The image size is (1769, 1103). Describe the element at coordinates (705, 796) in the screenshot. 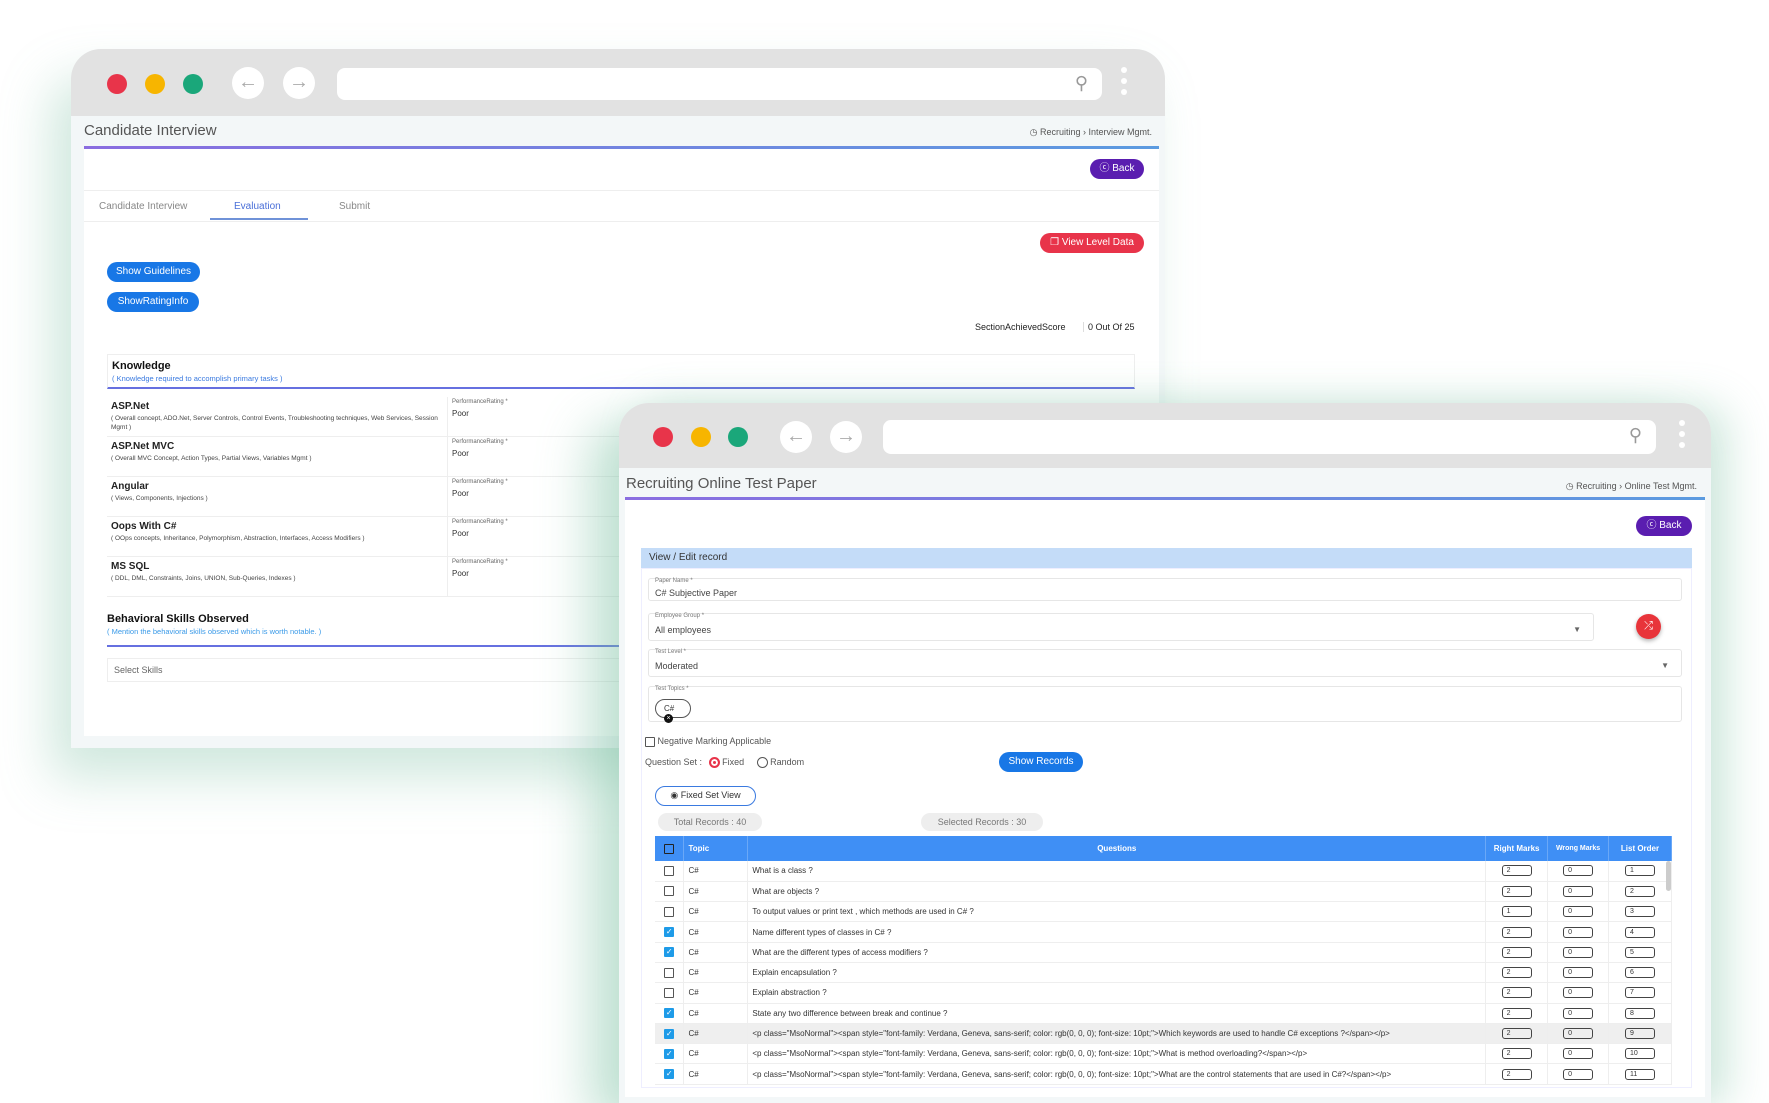

I see `fixed-set-view-button: ◉ Fixed Set View` at that location.